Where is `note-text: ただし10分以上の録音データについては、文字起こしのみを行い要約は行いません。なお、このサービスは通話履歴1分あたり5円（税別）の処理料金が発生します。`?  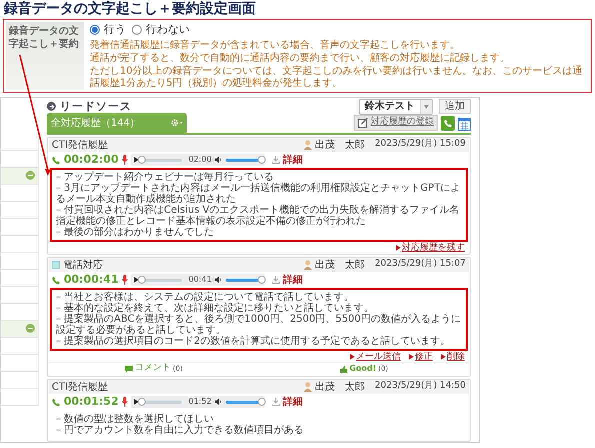 note-text: ただし10分以上の録音データについては、文字起こしのみを行い要約は行いません。なお、このサービスは通話履歴1分あたり5円（税別）の処理料金が発生します。 is located at coordinates (337, 78).